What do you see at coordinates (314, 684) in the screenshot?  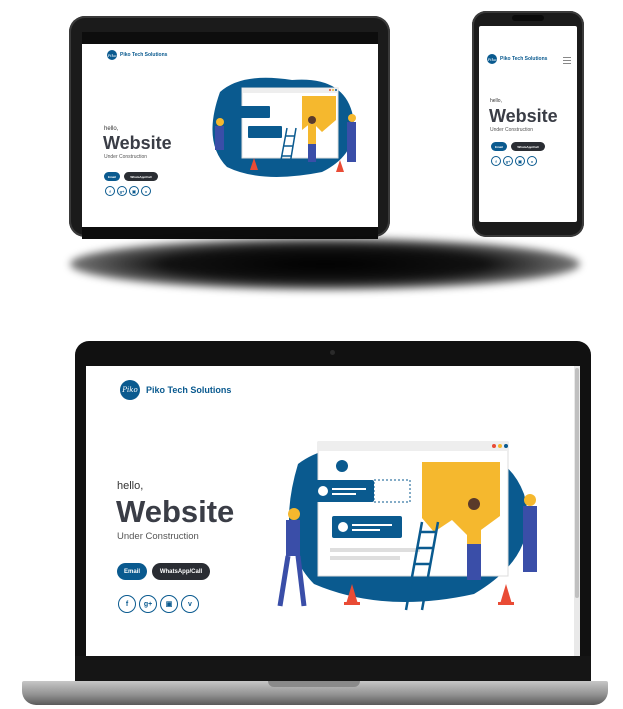 I see `laptop-opening-notch` at bounding box center [314, 684].